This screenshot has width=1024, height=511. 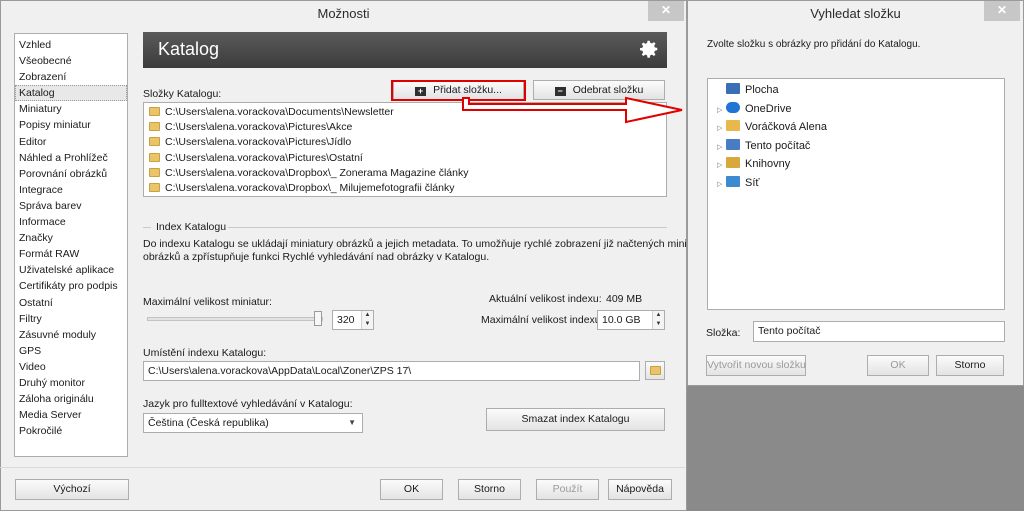 I want to click on nav-item: Formát RAW, so click(x=71, y=254).